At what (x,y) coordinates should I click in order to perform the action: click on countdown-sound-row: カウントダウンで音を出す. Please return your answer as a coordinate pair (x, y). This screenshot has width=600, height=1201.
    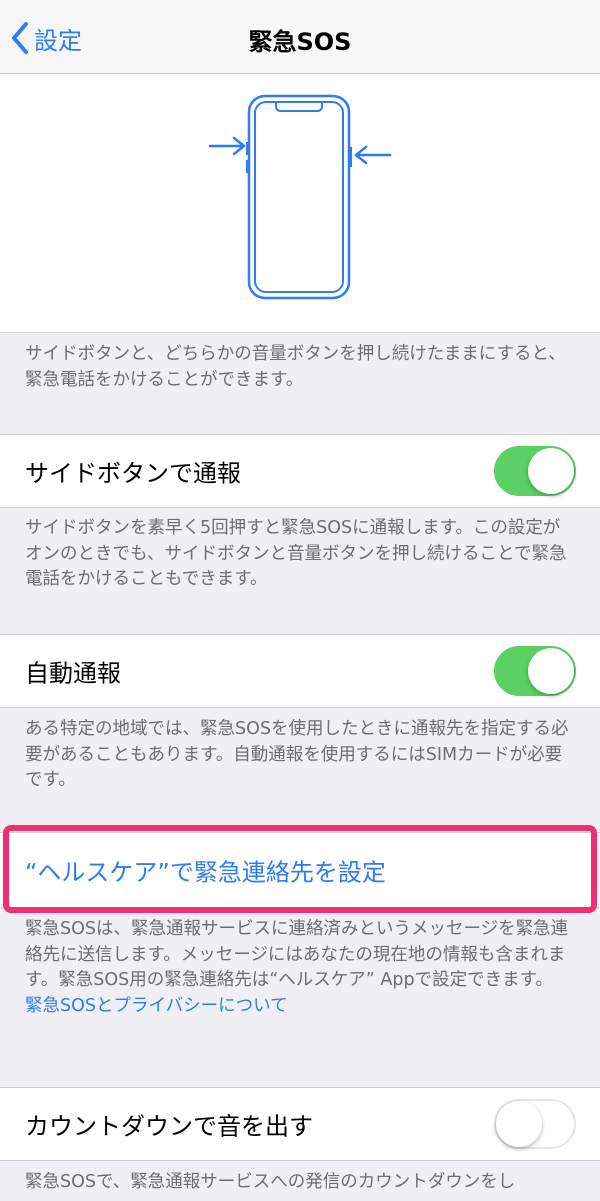
    Looking at the image, I should click on (300, 1124).